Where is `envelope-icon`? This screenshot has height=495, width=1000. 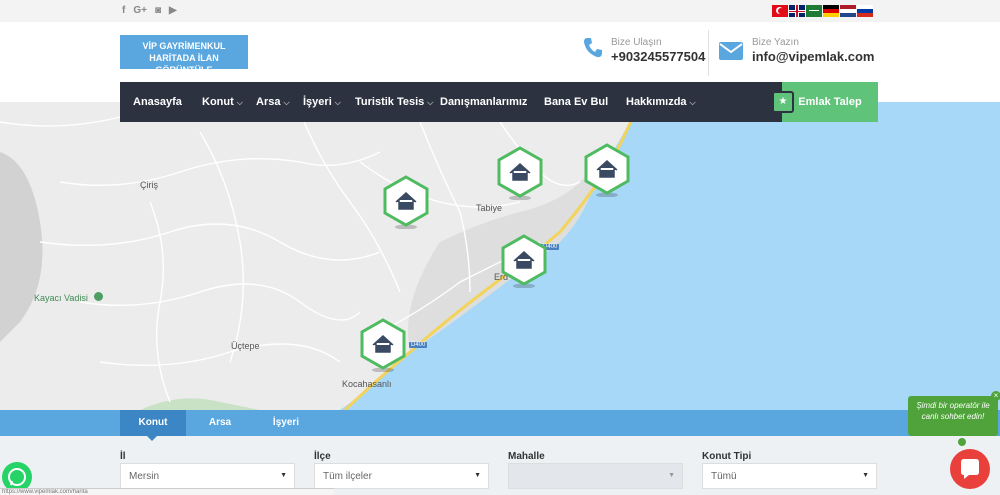 envelope-icon is located at coordinates (731, 51).